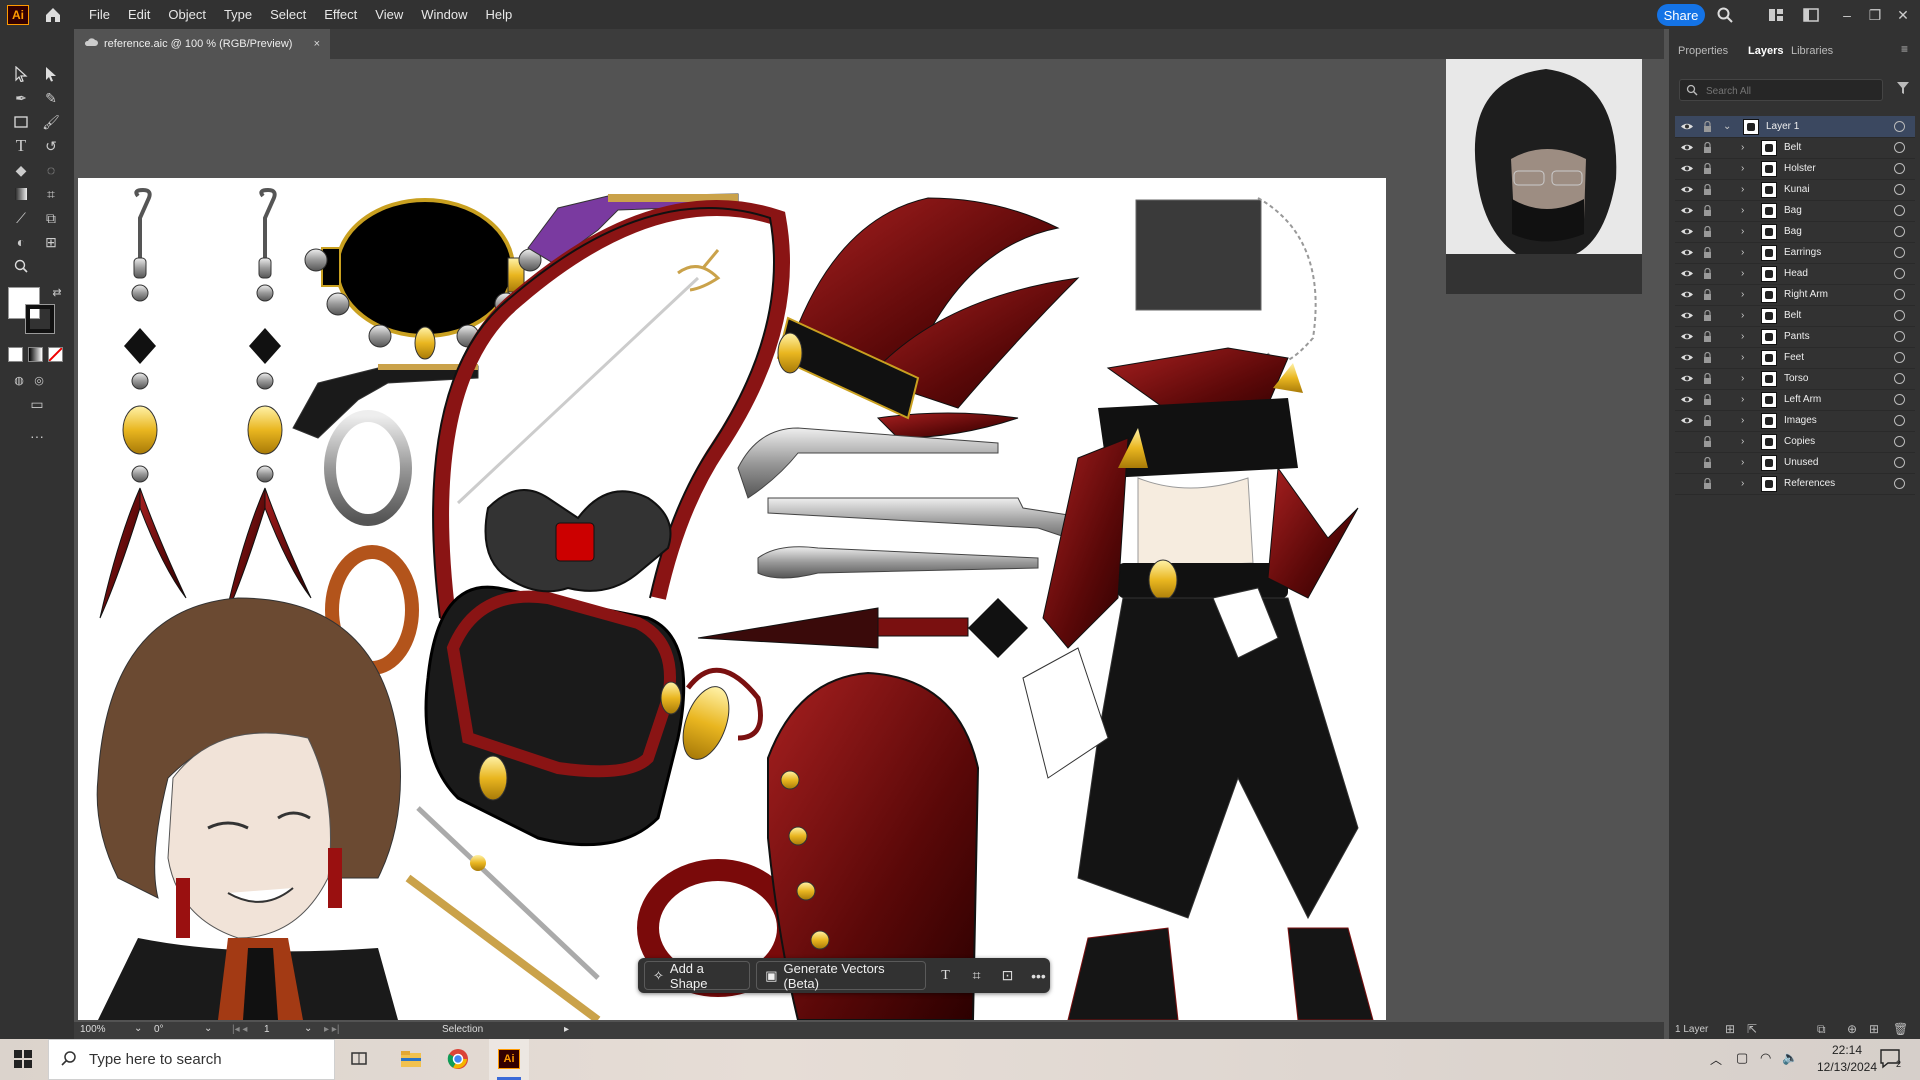 The height and width of the screenshot is (1080, 1920). Describe the element at coordinates (1903, 91) in the screenshot. I see `filter-icon` at that location.